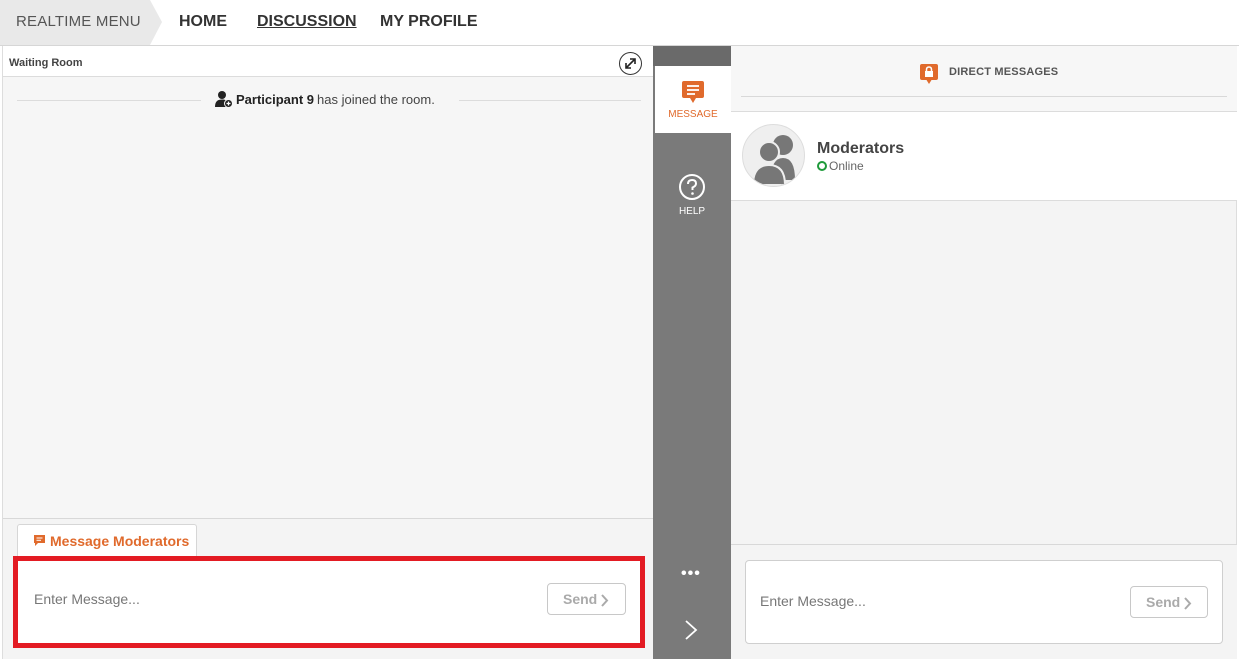 The image size is (1239, 659). Describe the element at coordinates (984, 96) in the screenshot. I see `header-divider` at that location.